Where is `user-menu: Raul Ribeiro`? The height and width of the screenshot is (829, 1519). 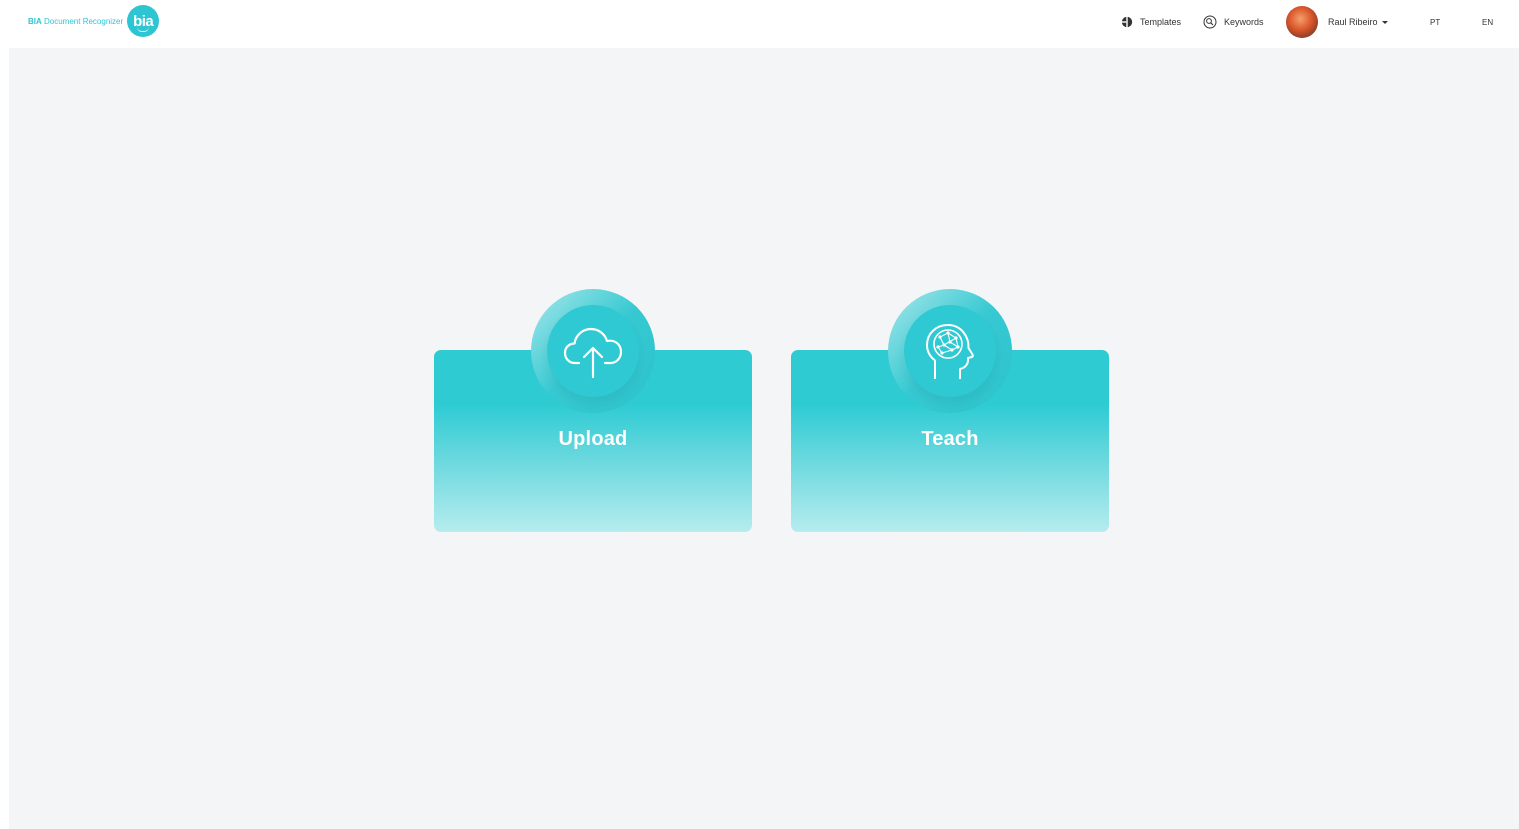 user-menu: Raul Ribeiro is located at coordinates (1358, 22).